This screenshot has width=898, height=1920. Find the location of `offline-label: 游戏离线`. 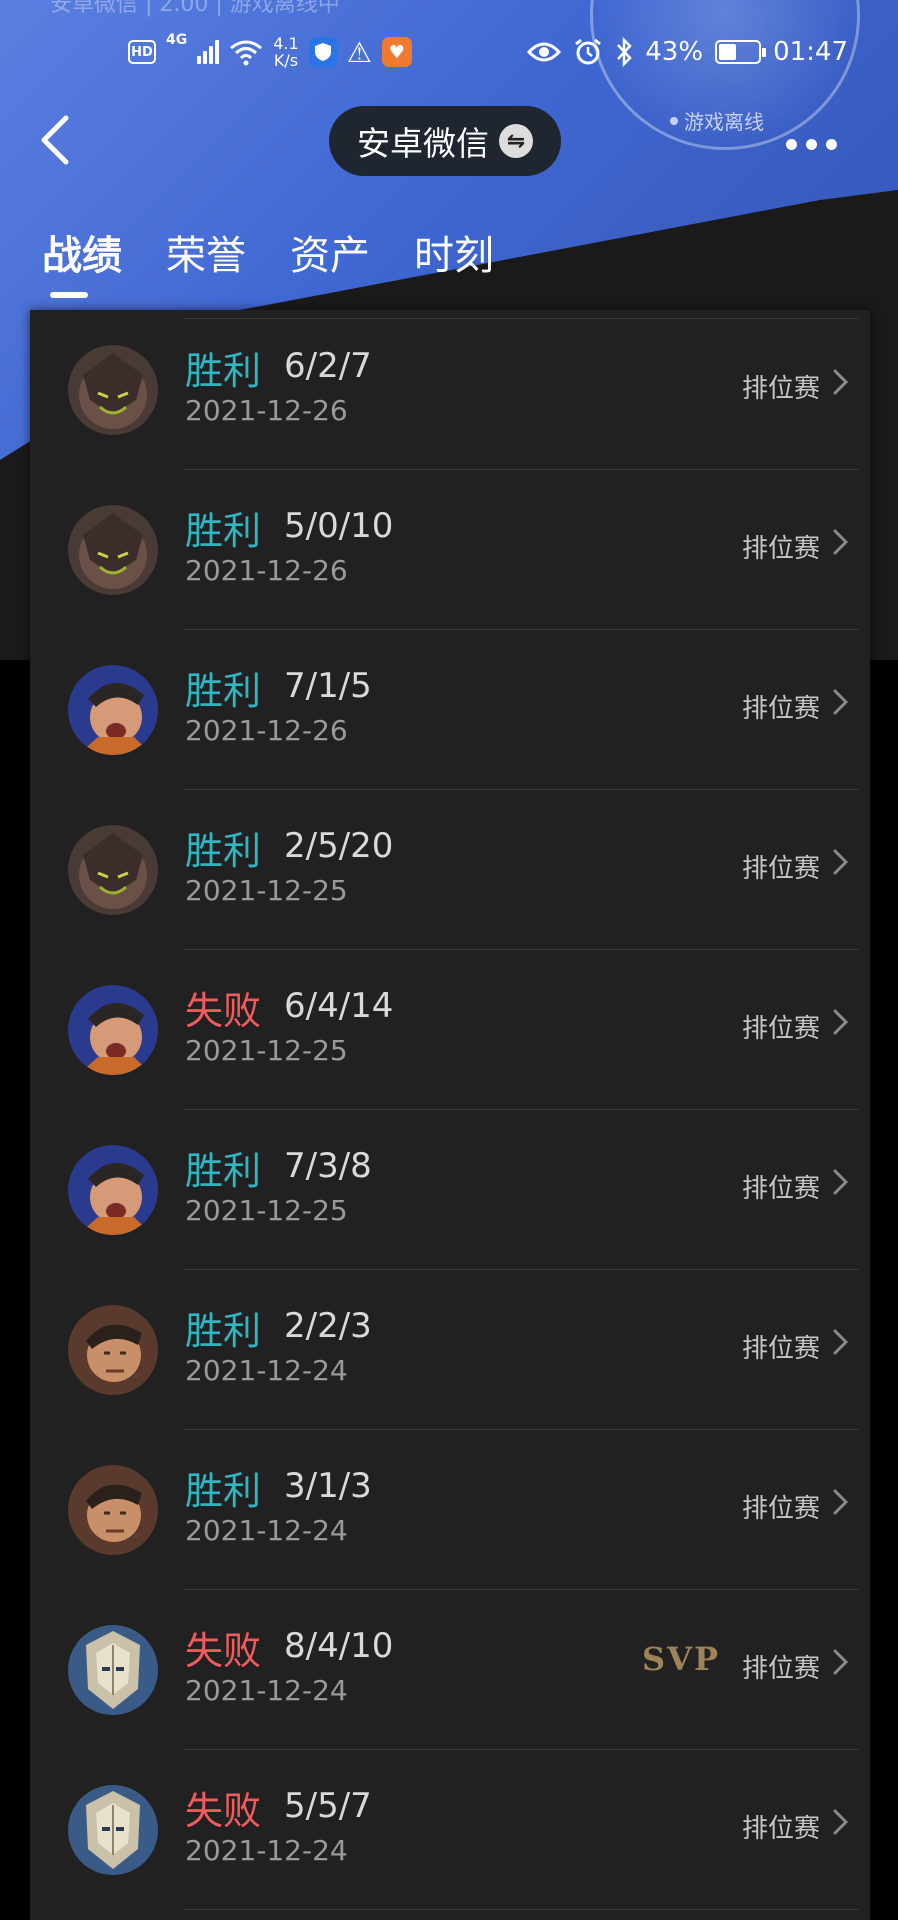

offline-label: 游戏离线 is located at coordinates (724, 122).